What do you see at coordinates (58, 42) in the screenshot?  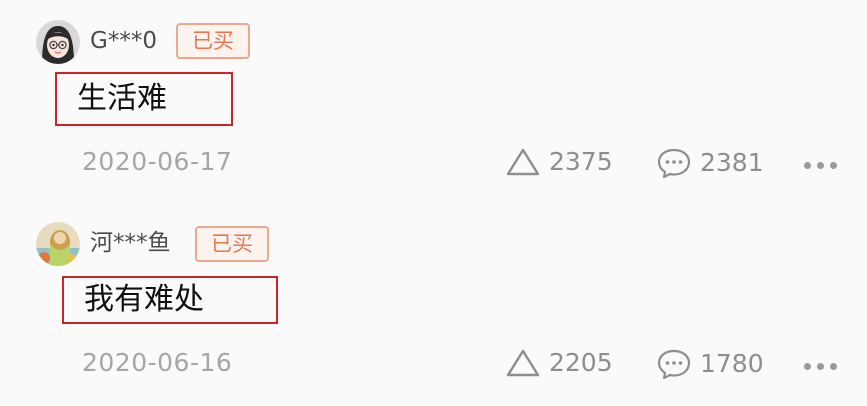 I see `girl-avatar-icon` at bounding box center [58, 42].